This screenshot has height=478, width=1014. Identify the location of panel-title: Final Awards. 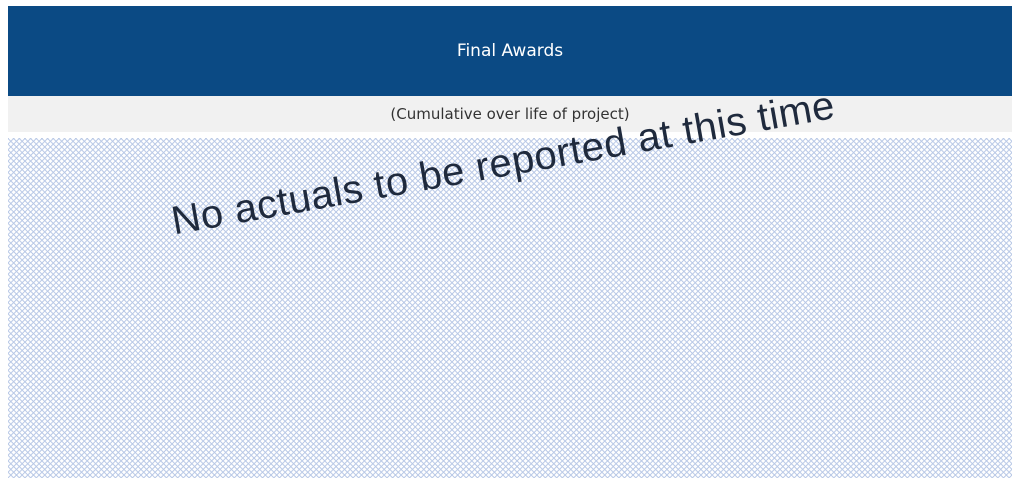
(510, 51).